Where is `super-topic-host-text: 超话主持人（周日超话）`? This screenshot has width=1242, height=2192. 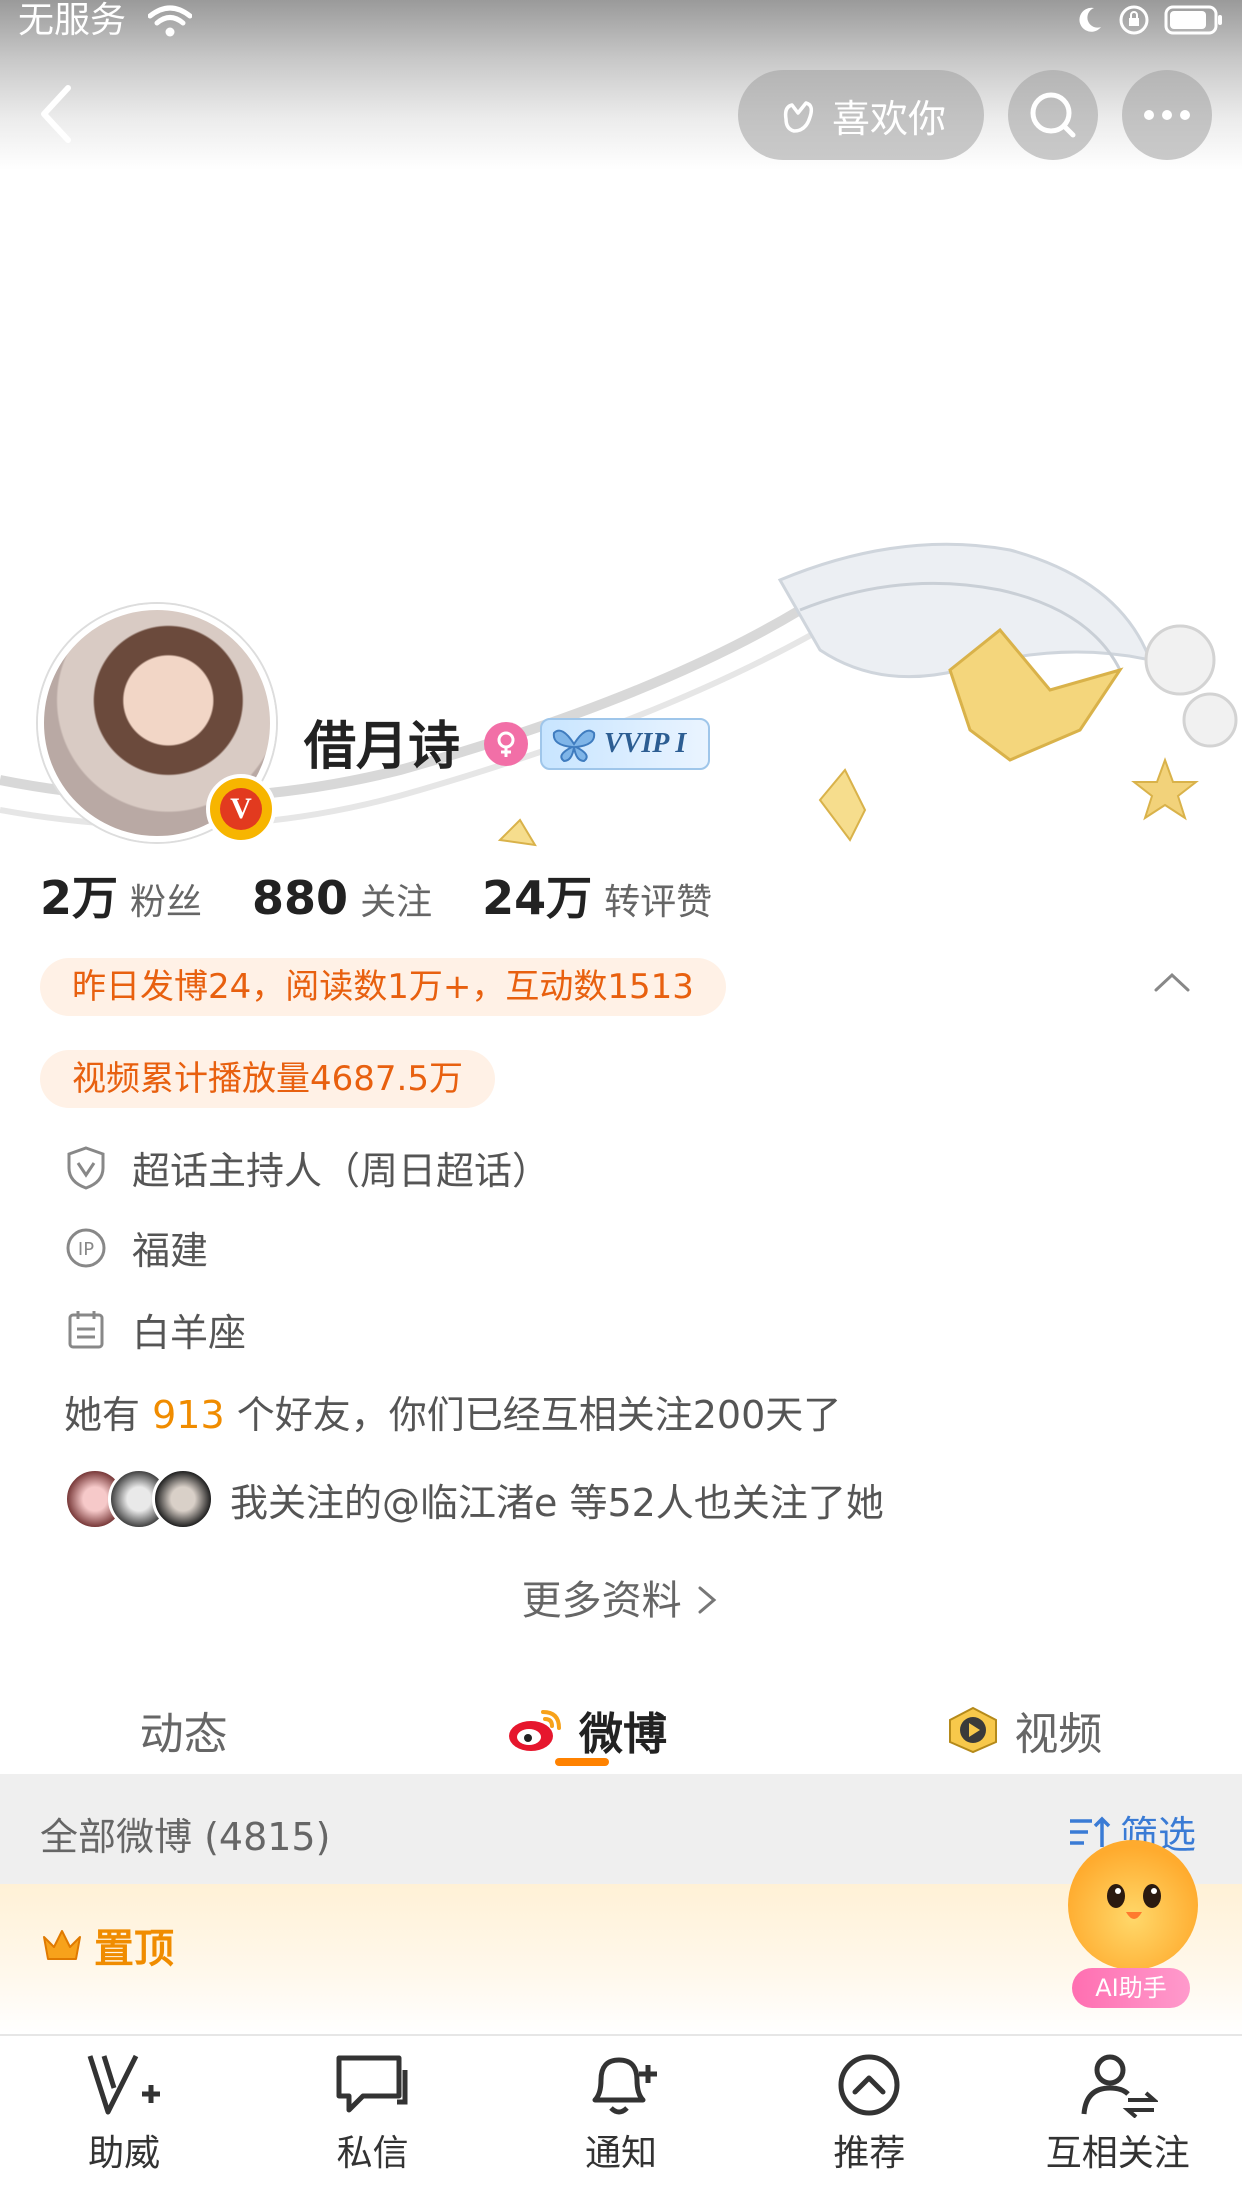
super-topic-host-text: 超话主持人（周日超话） is located at coordinates (341, 1171).